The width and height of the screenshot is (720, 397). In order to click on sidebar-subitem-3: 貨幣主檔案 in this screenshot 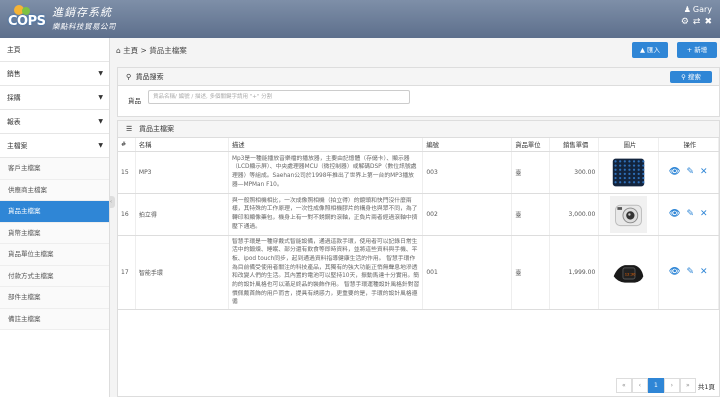, I will do `click(54, 233)`.